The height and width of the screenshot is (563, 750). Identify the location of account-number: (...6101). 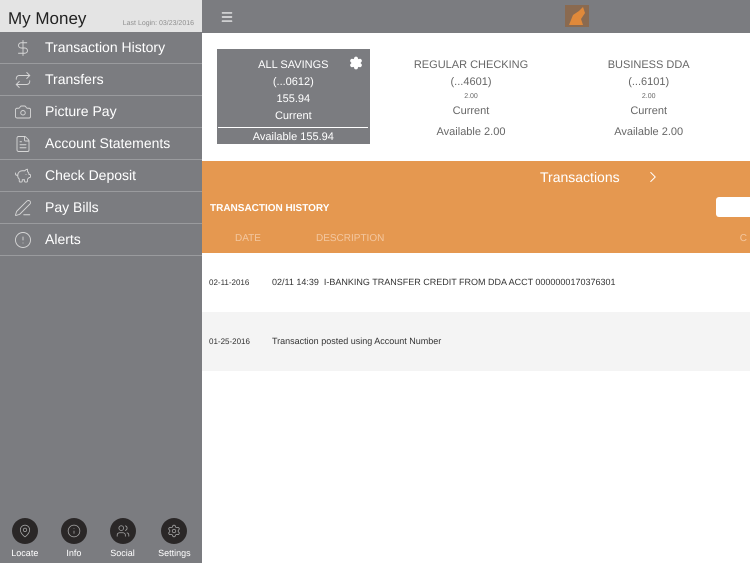
(649, 82).